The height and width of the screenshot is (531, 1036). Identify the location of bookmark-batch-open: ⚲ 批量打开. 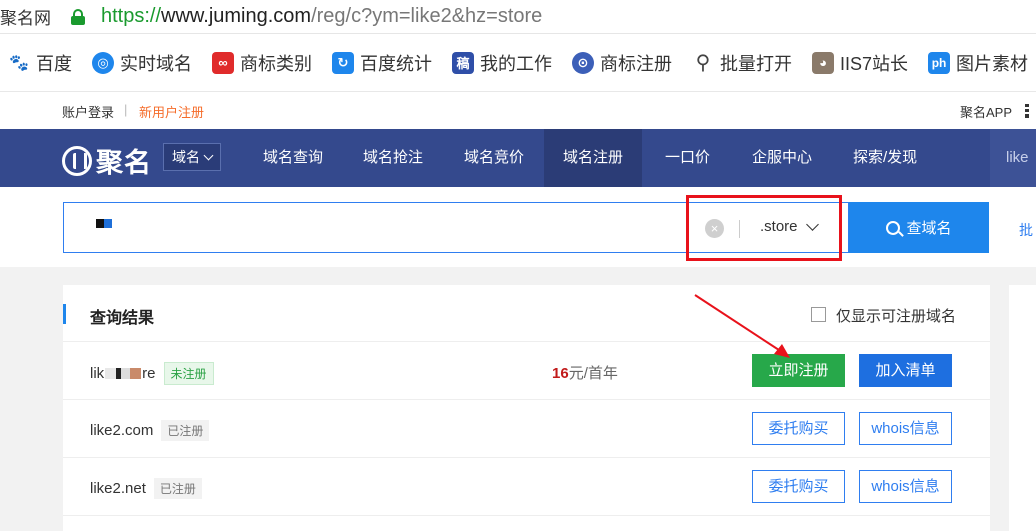
(742, 63).